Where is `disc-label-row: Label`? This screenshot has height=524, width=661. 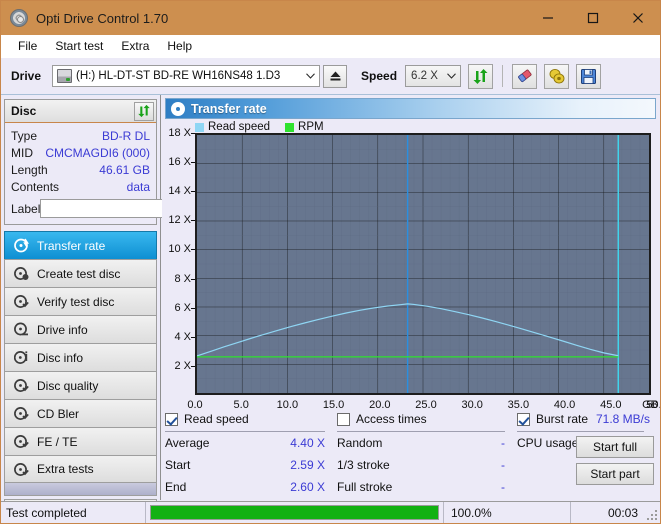 disc-label-row: Label is located at coordinates (127, 208).